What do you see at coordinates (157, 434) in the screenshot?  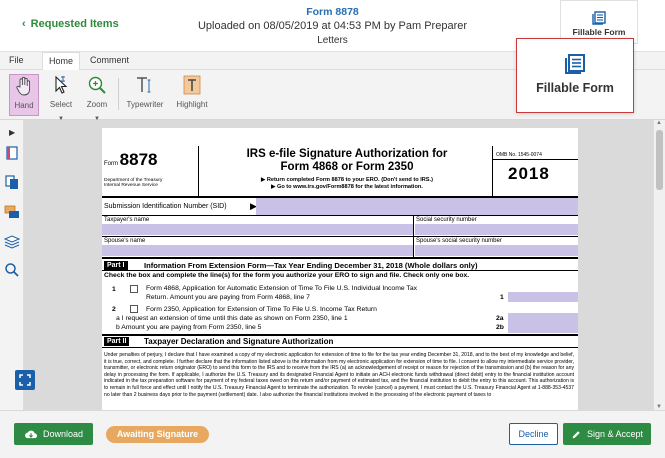 I see `awaiting-signature-status: Awaiting Signature` at bounding box center [157, 434].